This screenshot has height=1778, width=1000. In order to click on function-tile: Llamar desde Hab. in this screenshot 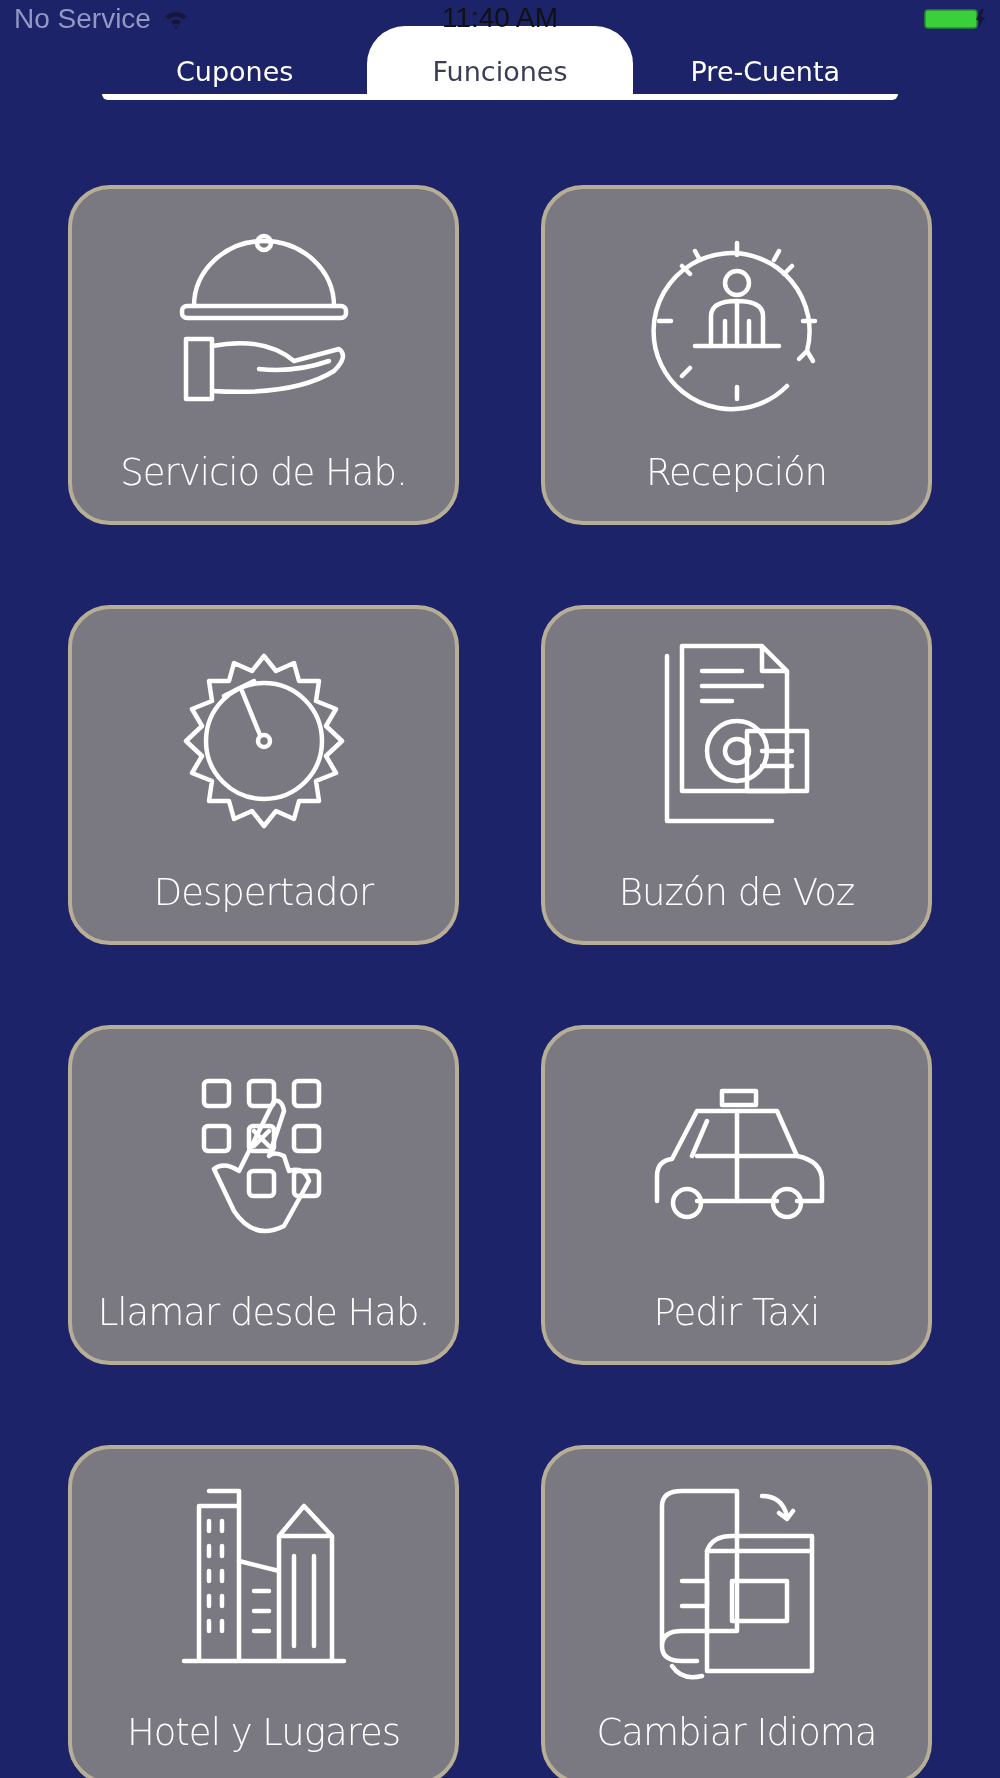, I will do `click(263, 1195)`.